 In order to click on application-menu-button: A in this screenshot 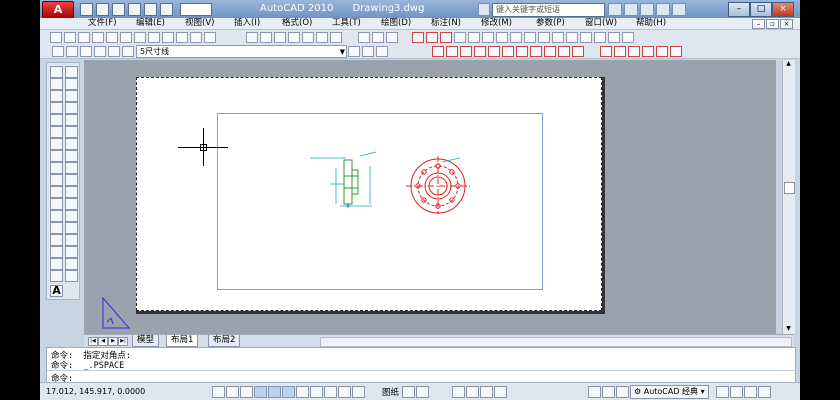, I will do `click(58, 10)`.